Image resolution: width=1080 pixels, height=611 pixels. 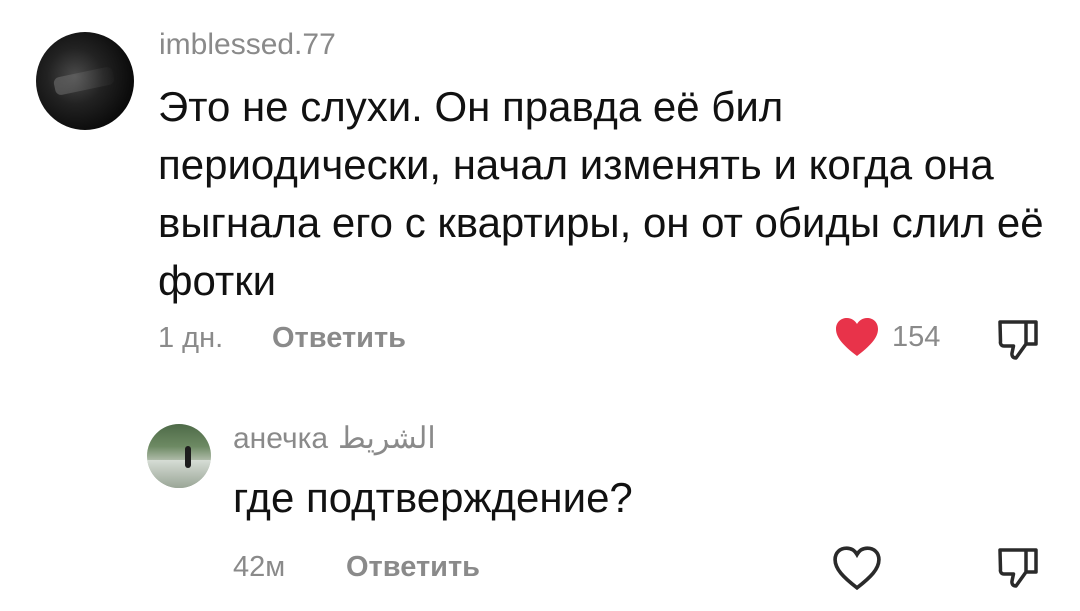 What do you see at coordinates (887, 337) in the screenshot?
I see `like-button: 154` at bounding box center [887, 337].